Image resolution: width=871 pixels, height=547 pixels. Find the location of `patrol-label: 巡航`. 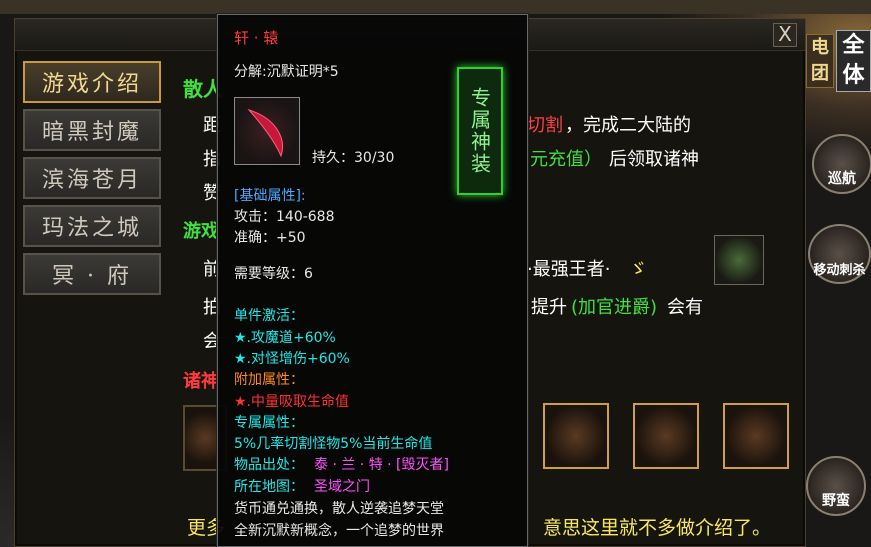

patrol-label: 巡航 is located at coordinates (842, 179).